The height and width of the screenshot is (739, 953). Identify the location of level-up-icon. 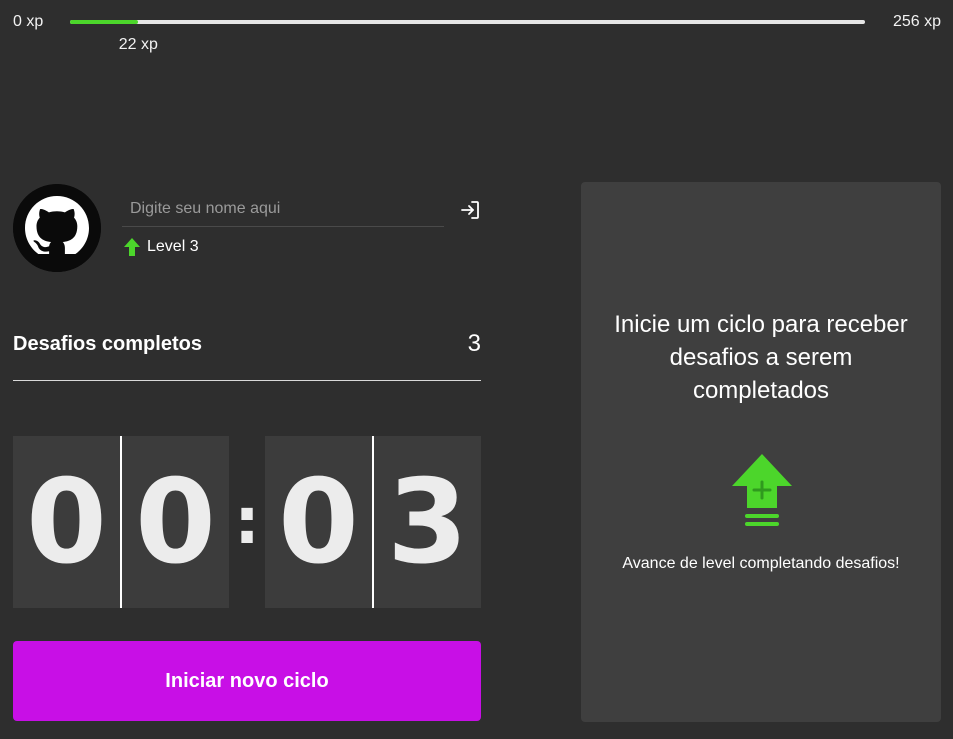
(762, 490).